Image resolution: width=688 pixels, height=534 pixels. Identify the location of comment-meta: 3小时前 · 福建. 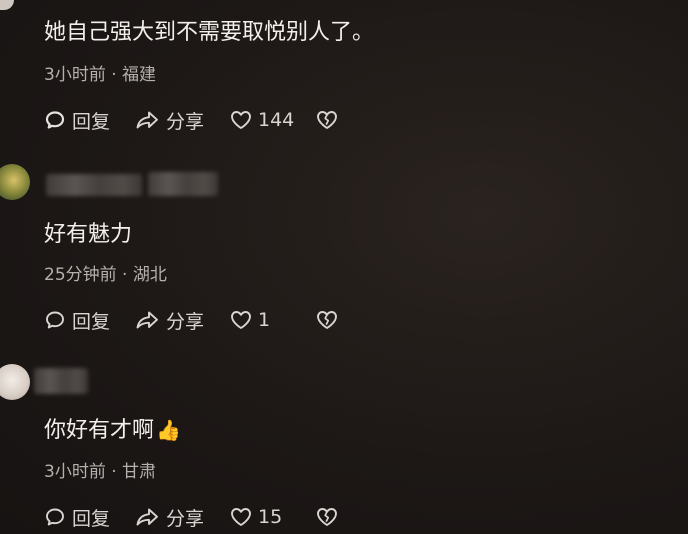
(100, 72).